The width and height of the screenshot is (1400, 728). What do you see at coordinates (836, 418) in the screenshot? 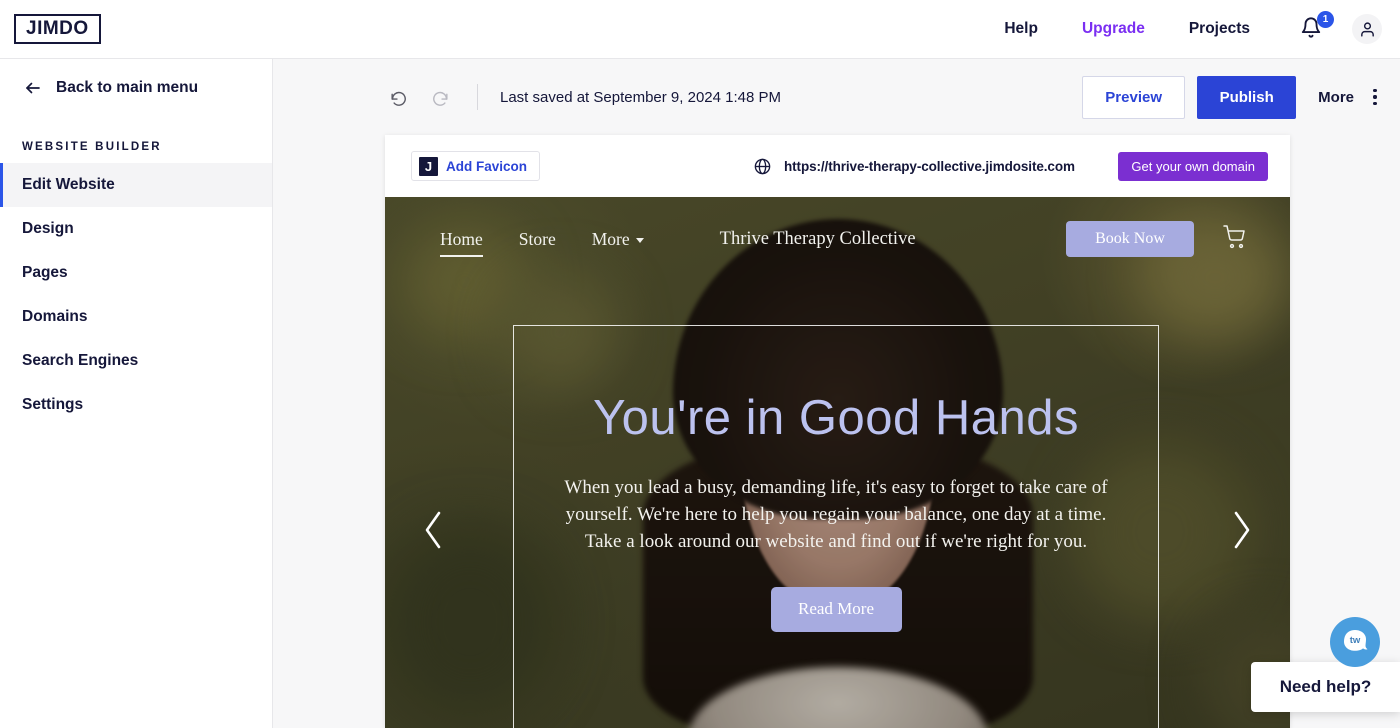
I see `hero-heading: You're in Good Hands` at bounding box center [836, 418].